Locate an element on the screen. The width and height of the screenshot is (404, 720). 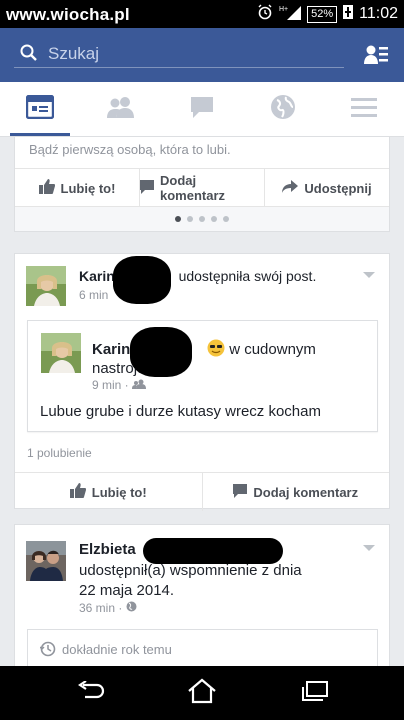
post-time: 36 min · is located at coordinates (108, 608).